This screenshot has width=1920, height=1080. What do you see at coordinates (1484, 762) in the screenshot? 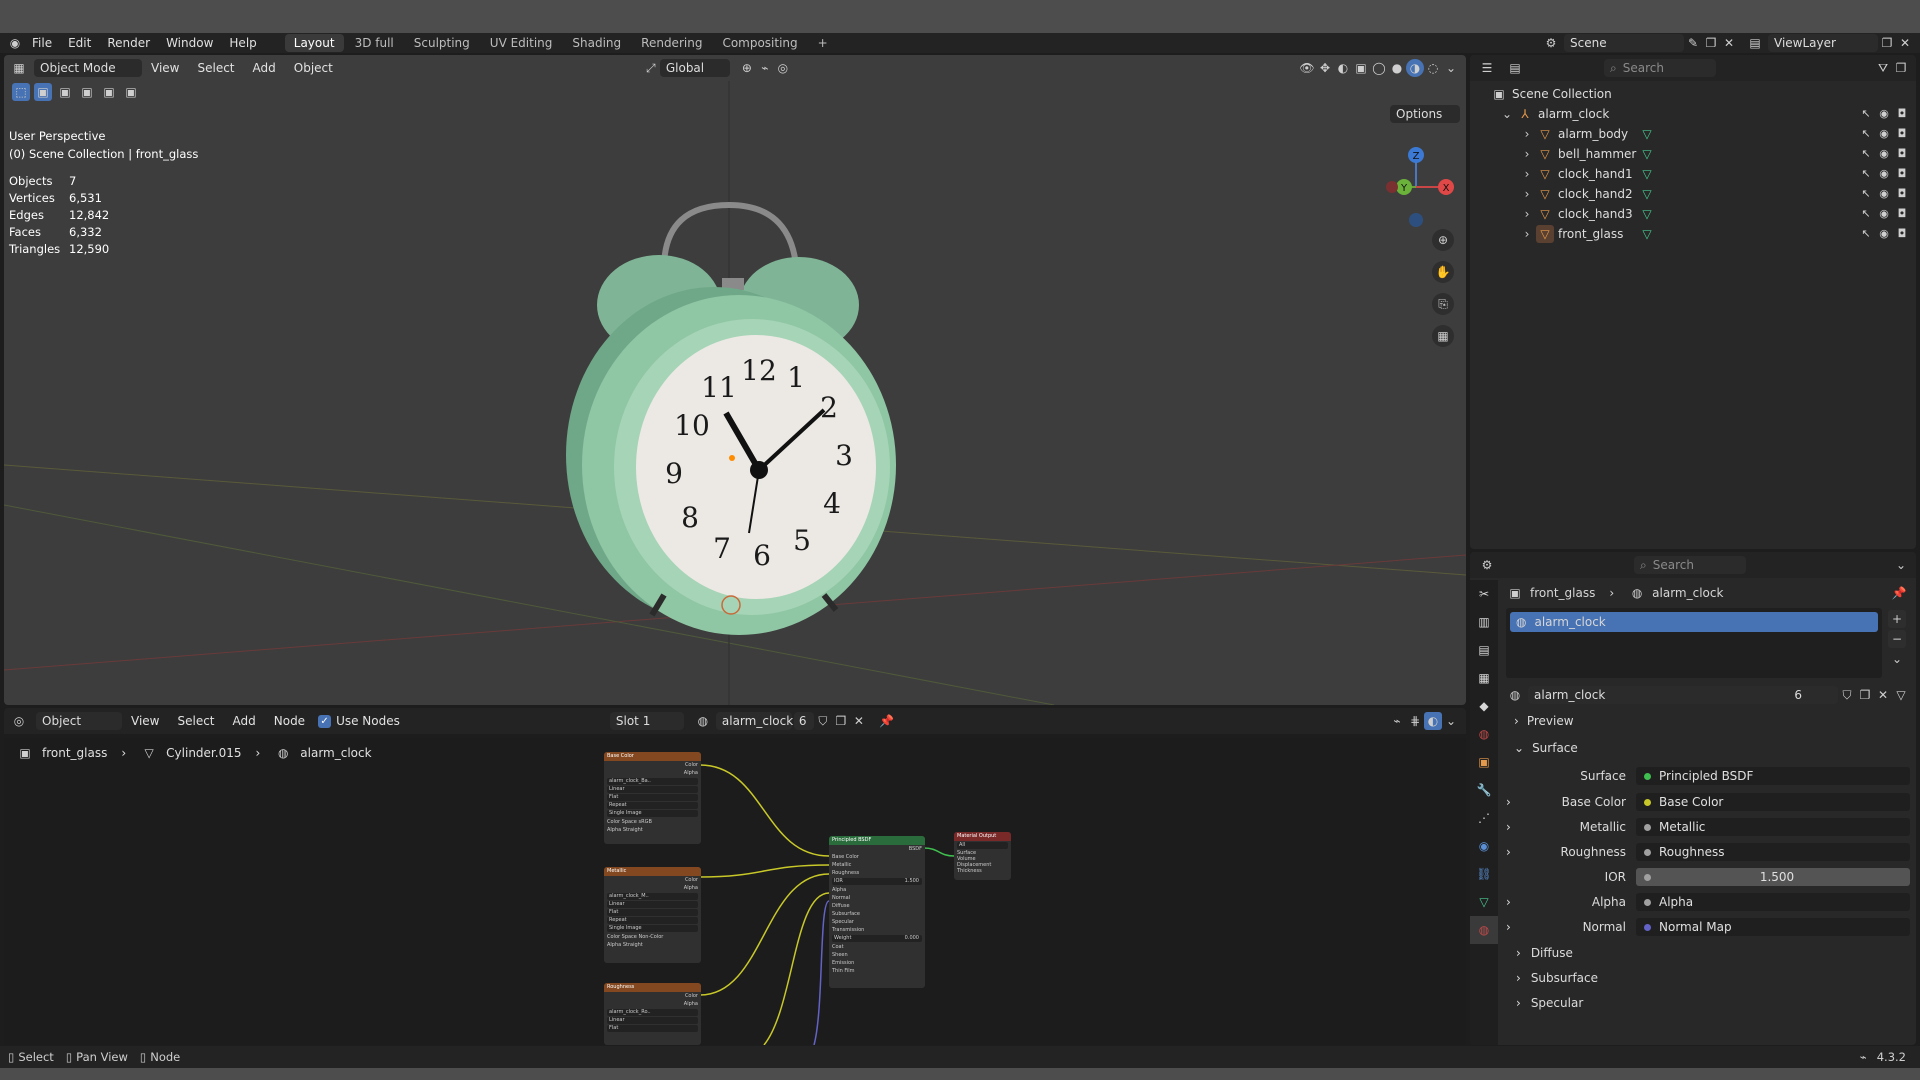
I see `object-tab-icon: ▣` at bounding box center [1484, 762].